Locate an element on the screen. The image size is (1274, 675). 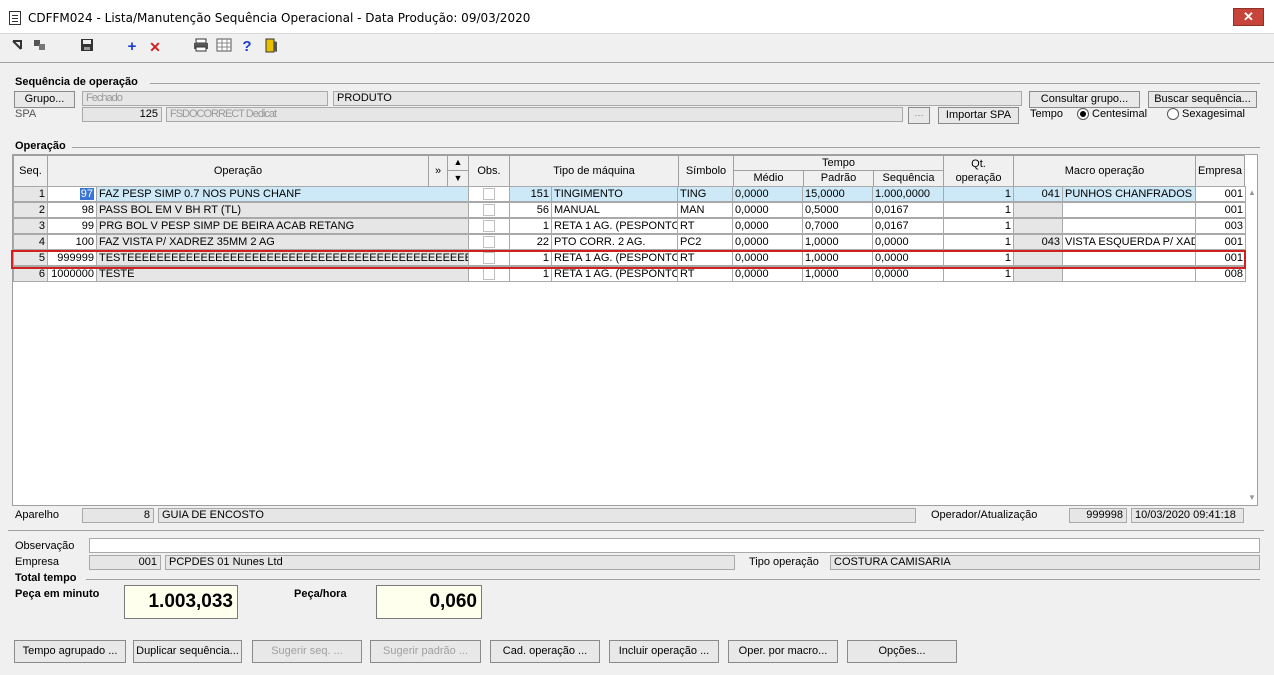
prev-icon is located at coordinates (18, 47).